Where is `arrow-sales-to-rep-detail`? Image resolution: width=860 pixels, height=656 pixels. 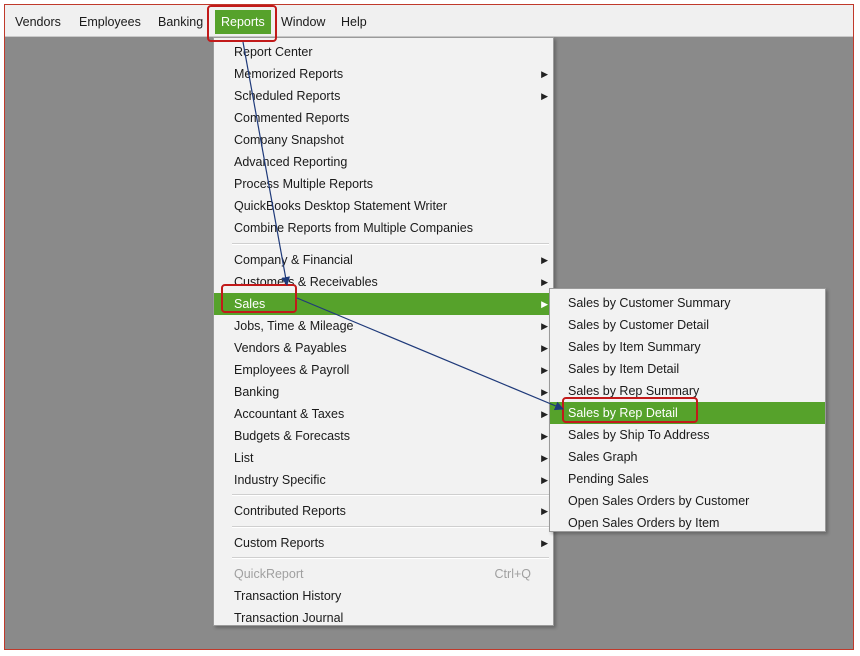 arrow-sales-to-rep-detail is located at coordinates (430, 354).